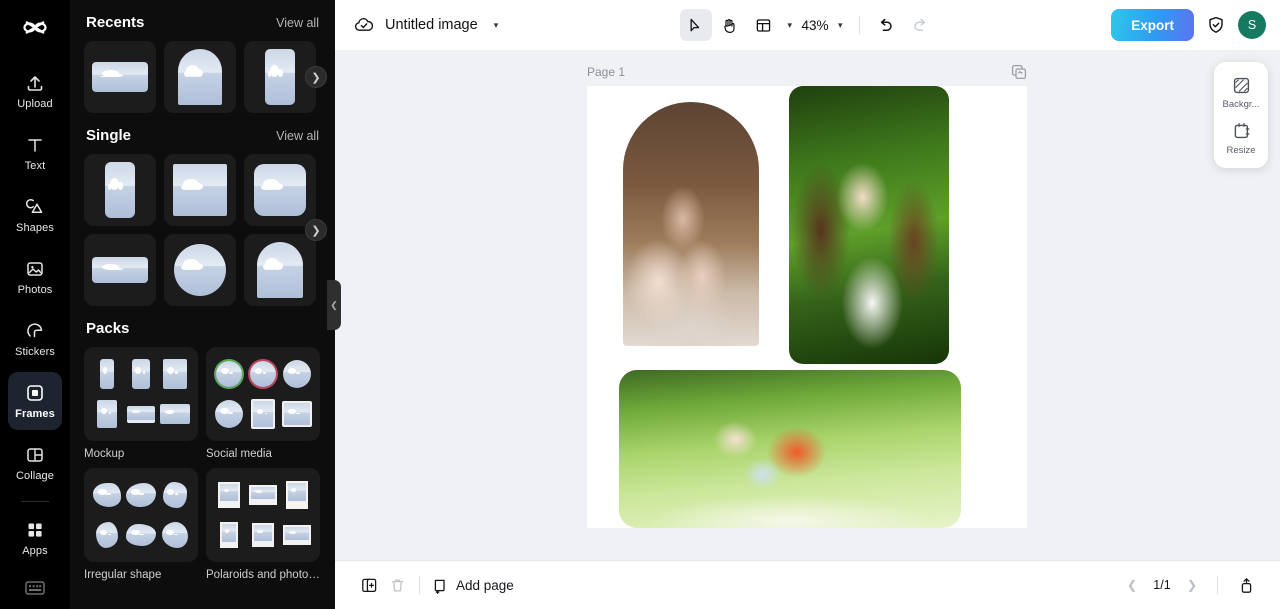  What do you see at coordinates (202, 326) in the screenshot?
I see `section-header-packs: Packs` at bounding box center [202, 326].